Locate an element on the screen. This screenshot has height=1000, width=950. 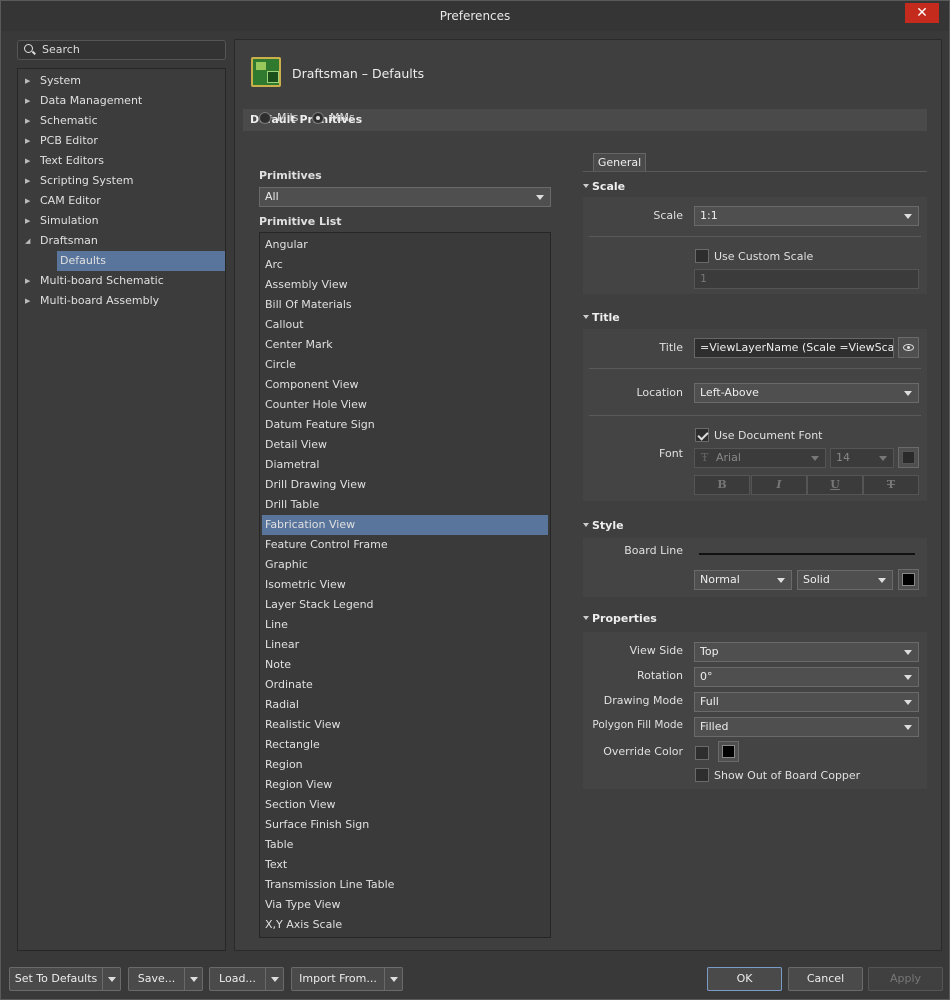
location-dropdown: Left-Above is located at coordinates (806, 393).